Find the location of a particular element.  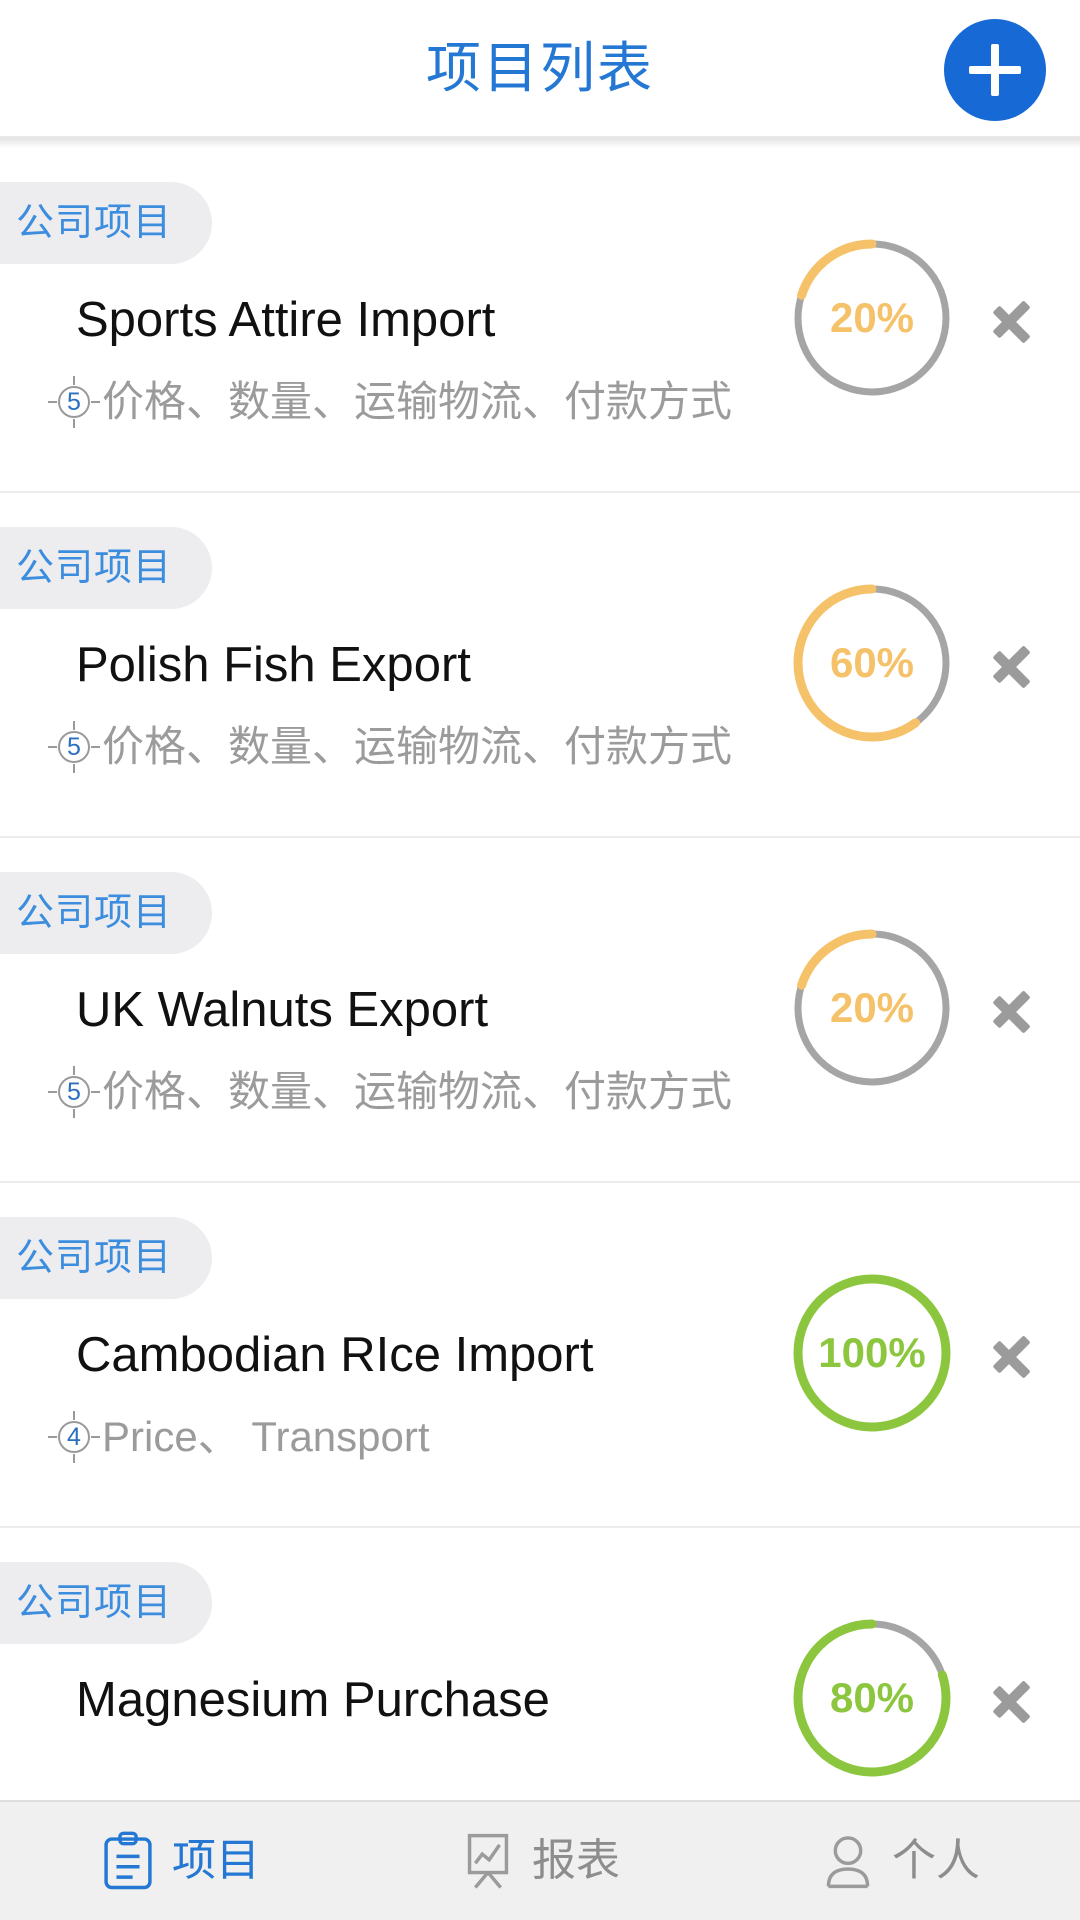

tab-reports-label: 报表 is located at coordinates (576, 1860).